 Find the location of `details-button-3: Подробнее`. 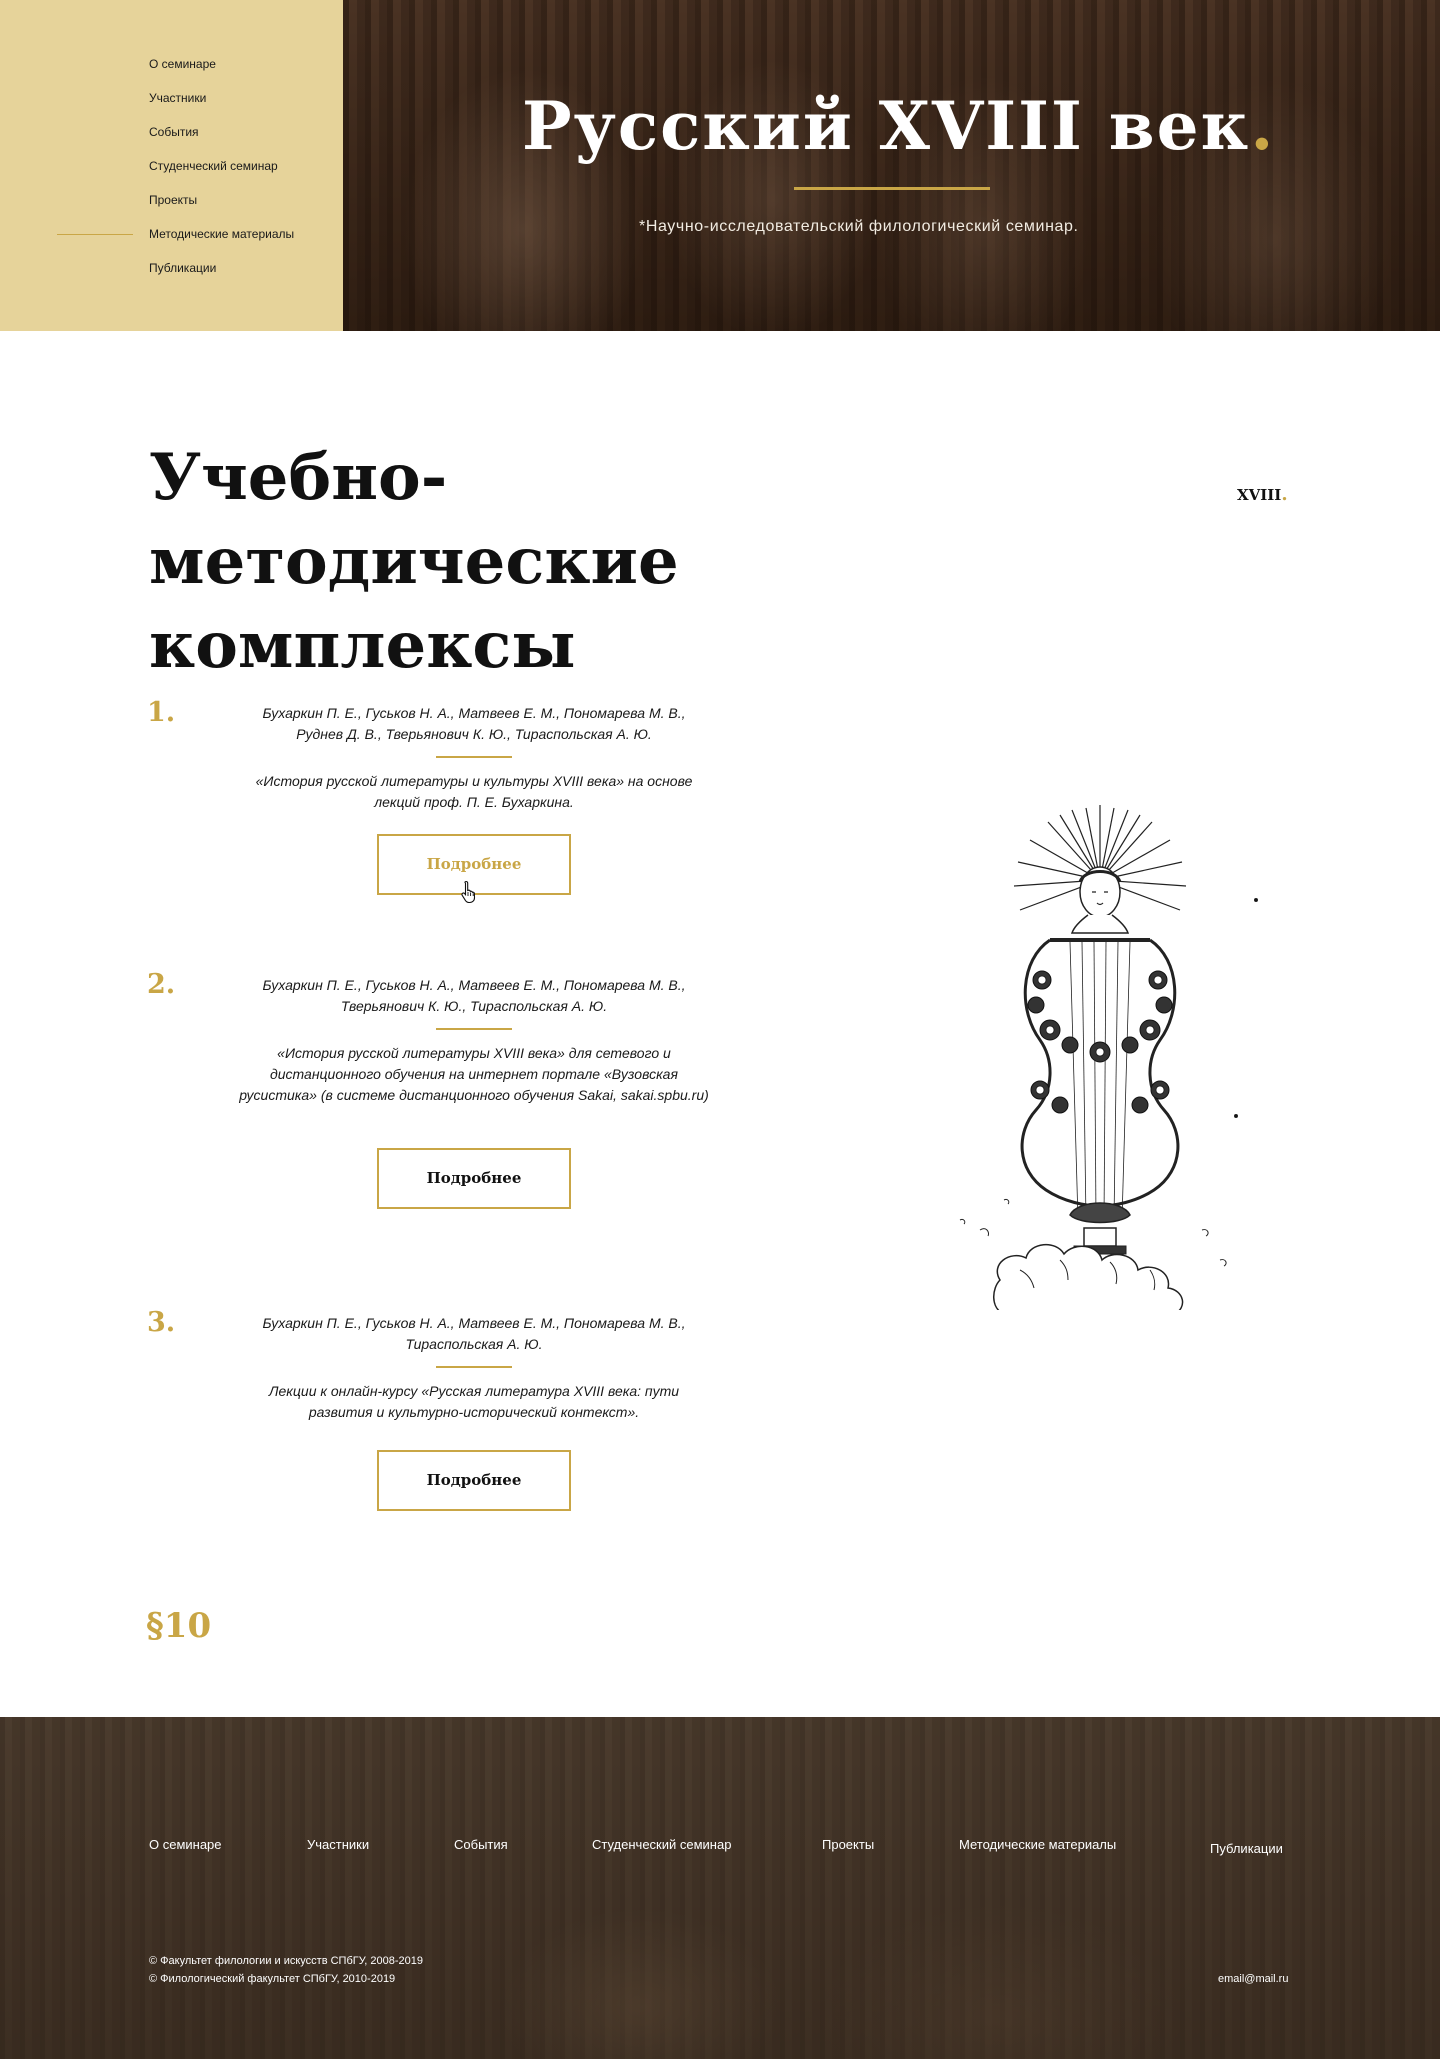

details-button-3: Подробнее is located at coordinates (474, 1480).